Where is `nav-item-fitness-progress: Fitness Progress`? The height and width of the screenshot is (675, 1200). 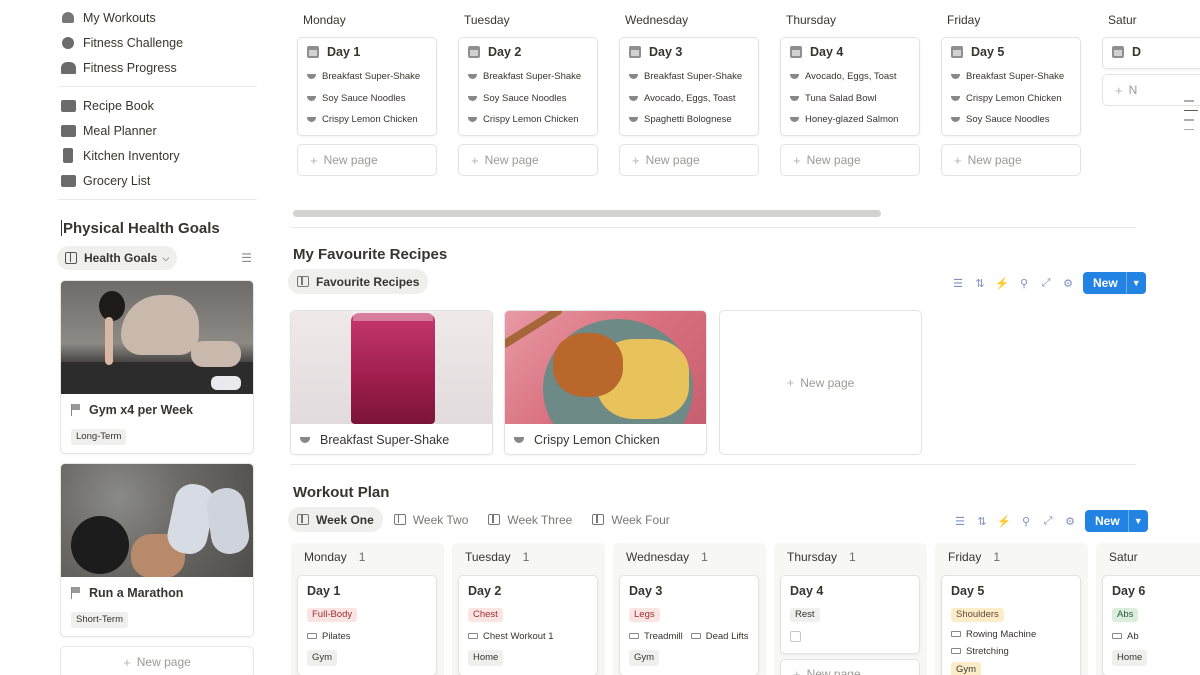 nav-item-fitness-progress: Fitness Progress is located at coordinates (159, 67).